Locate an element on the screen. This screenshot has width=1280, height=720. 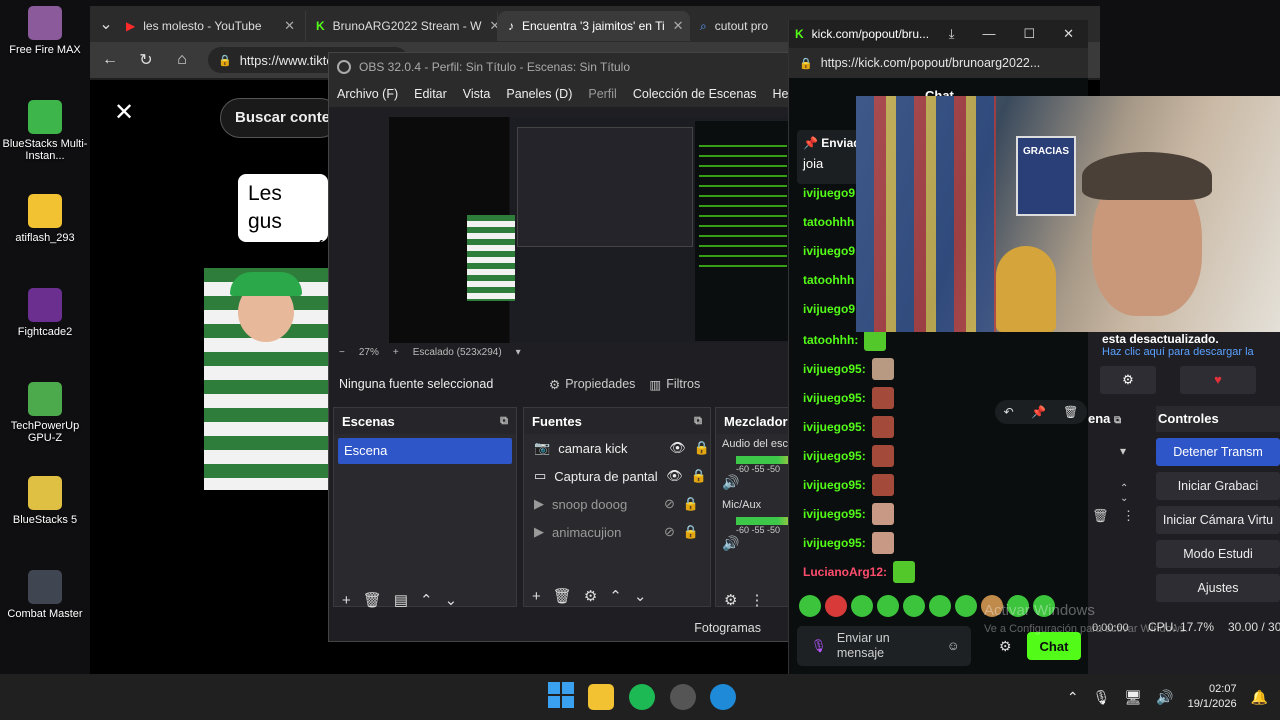
obs-preview is located at coordinates (590, 230).